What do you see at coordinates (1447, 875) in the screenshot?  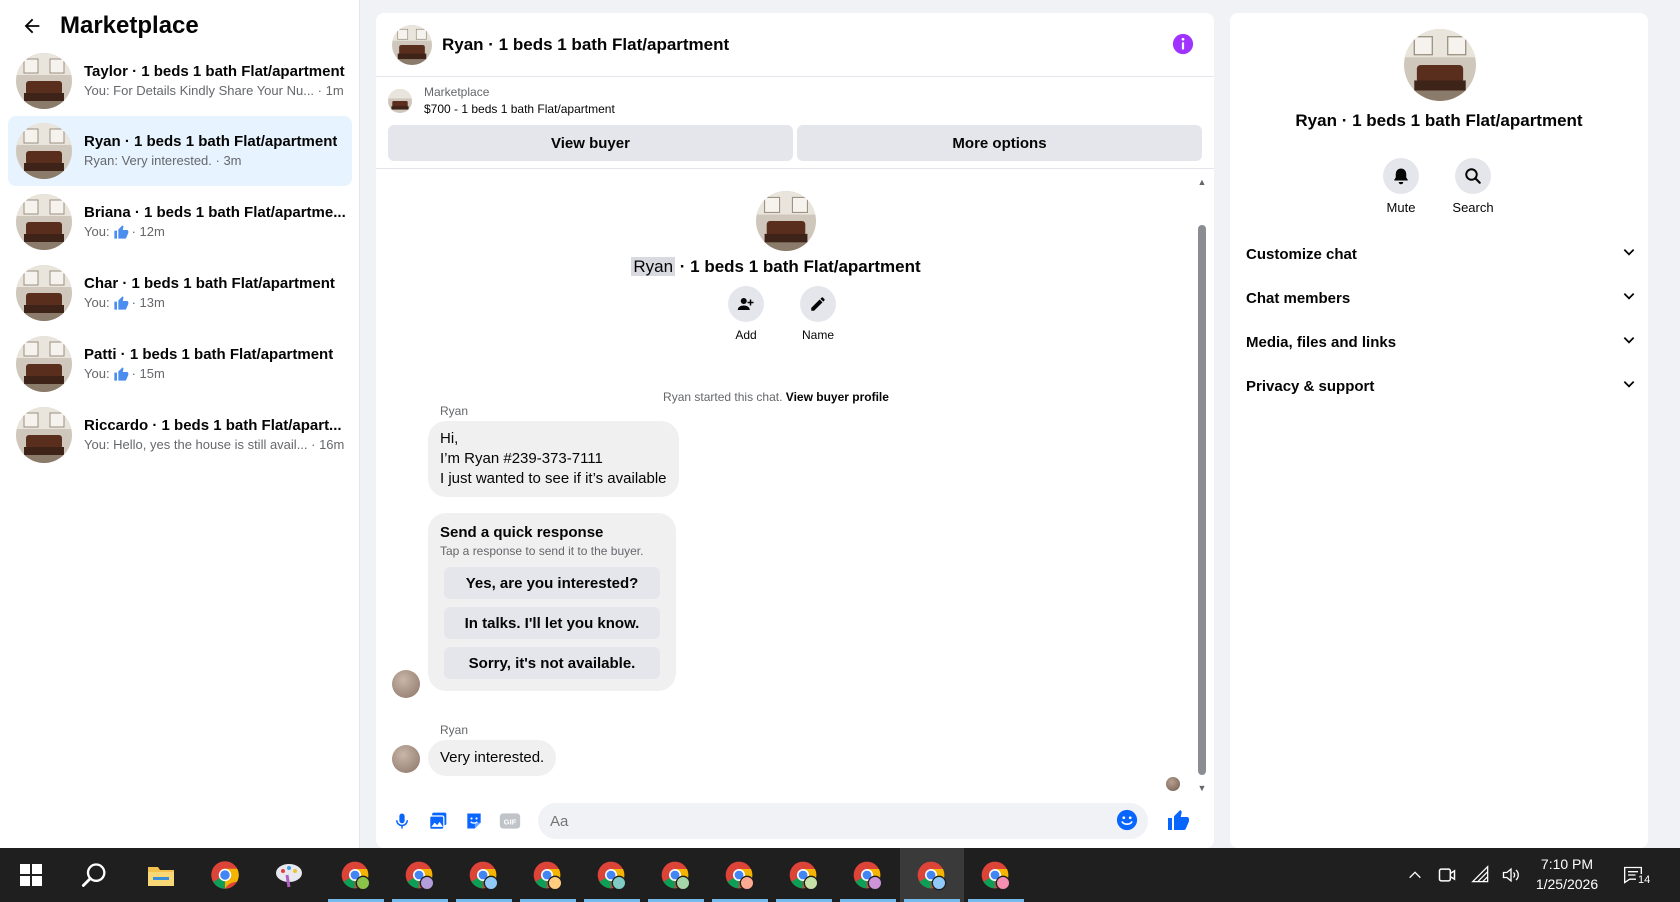 I see `meet-now-icon` at bounding box center [1447, 875].